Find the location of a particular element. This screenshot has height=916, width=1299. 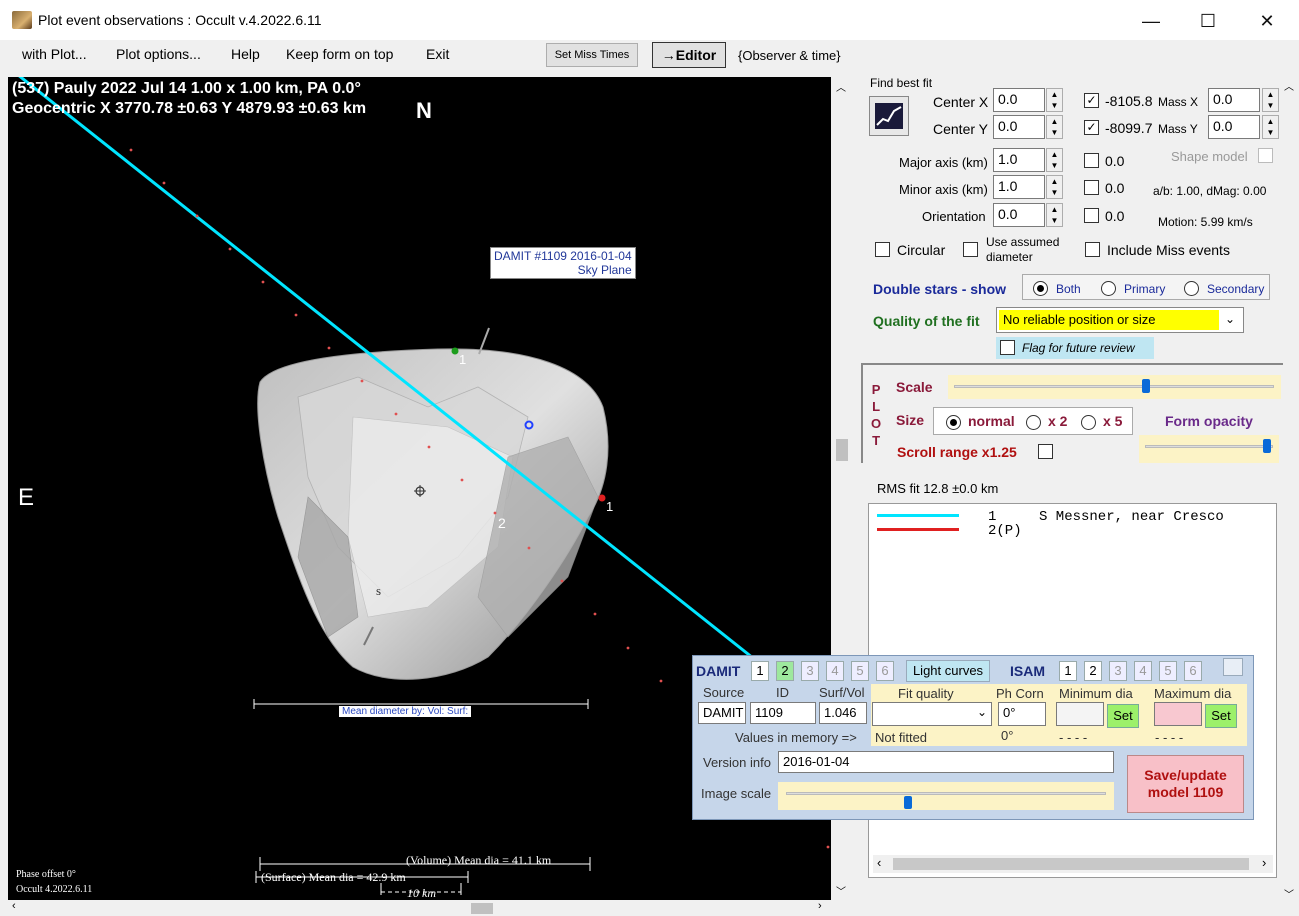

legend-scroll-thumb is located at coordinates (1071, 864).